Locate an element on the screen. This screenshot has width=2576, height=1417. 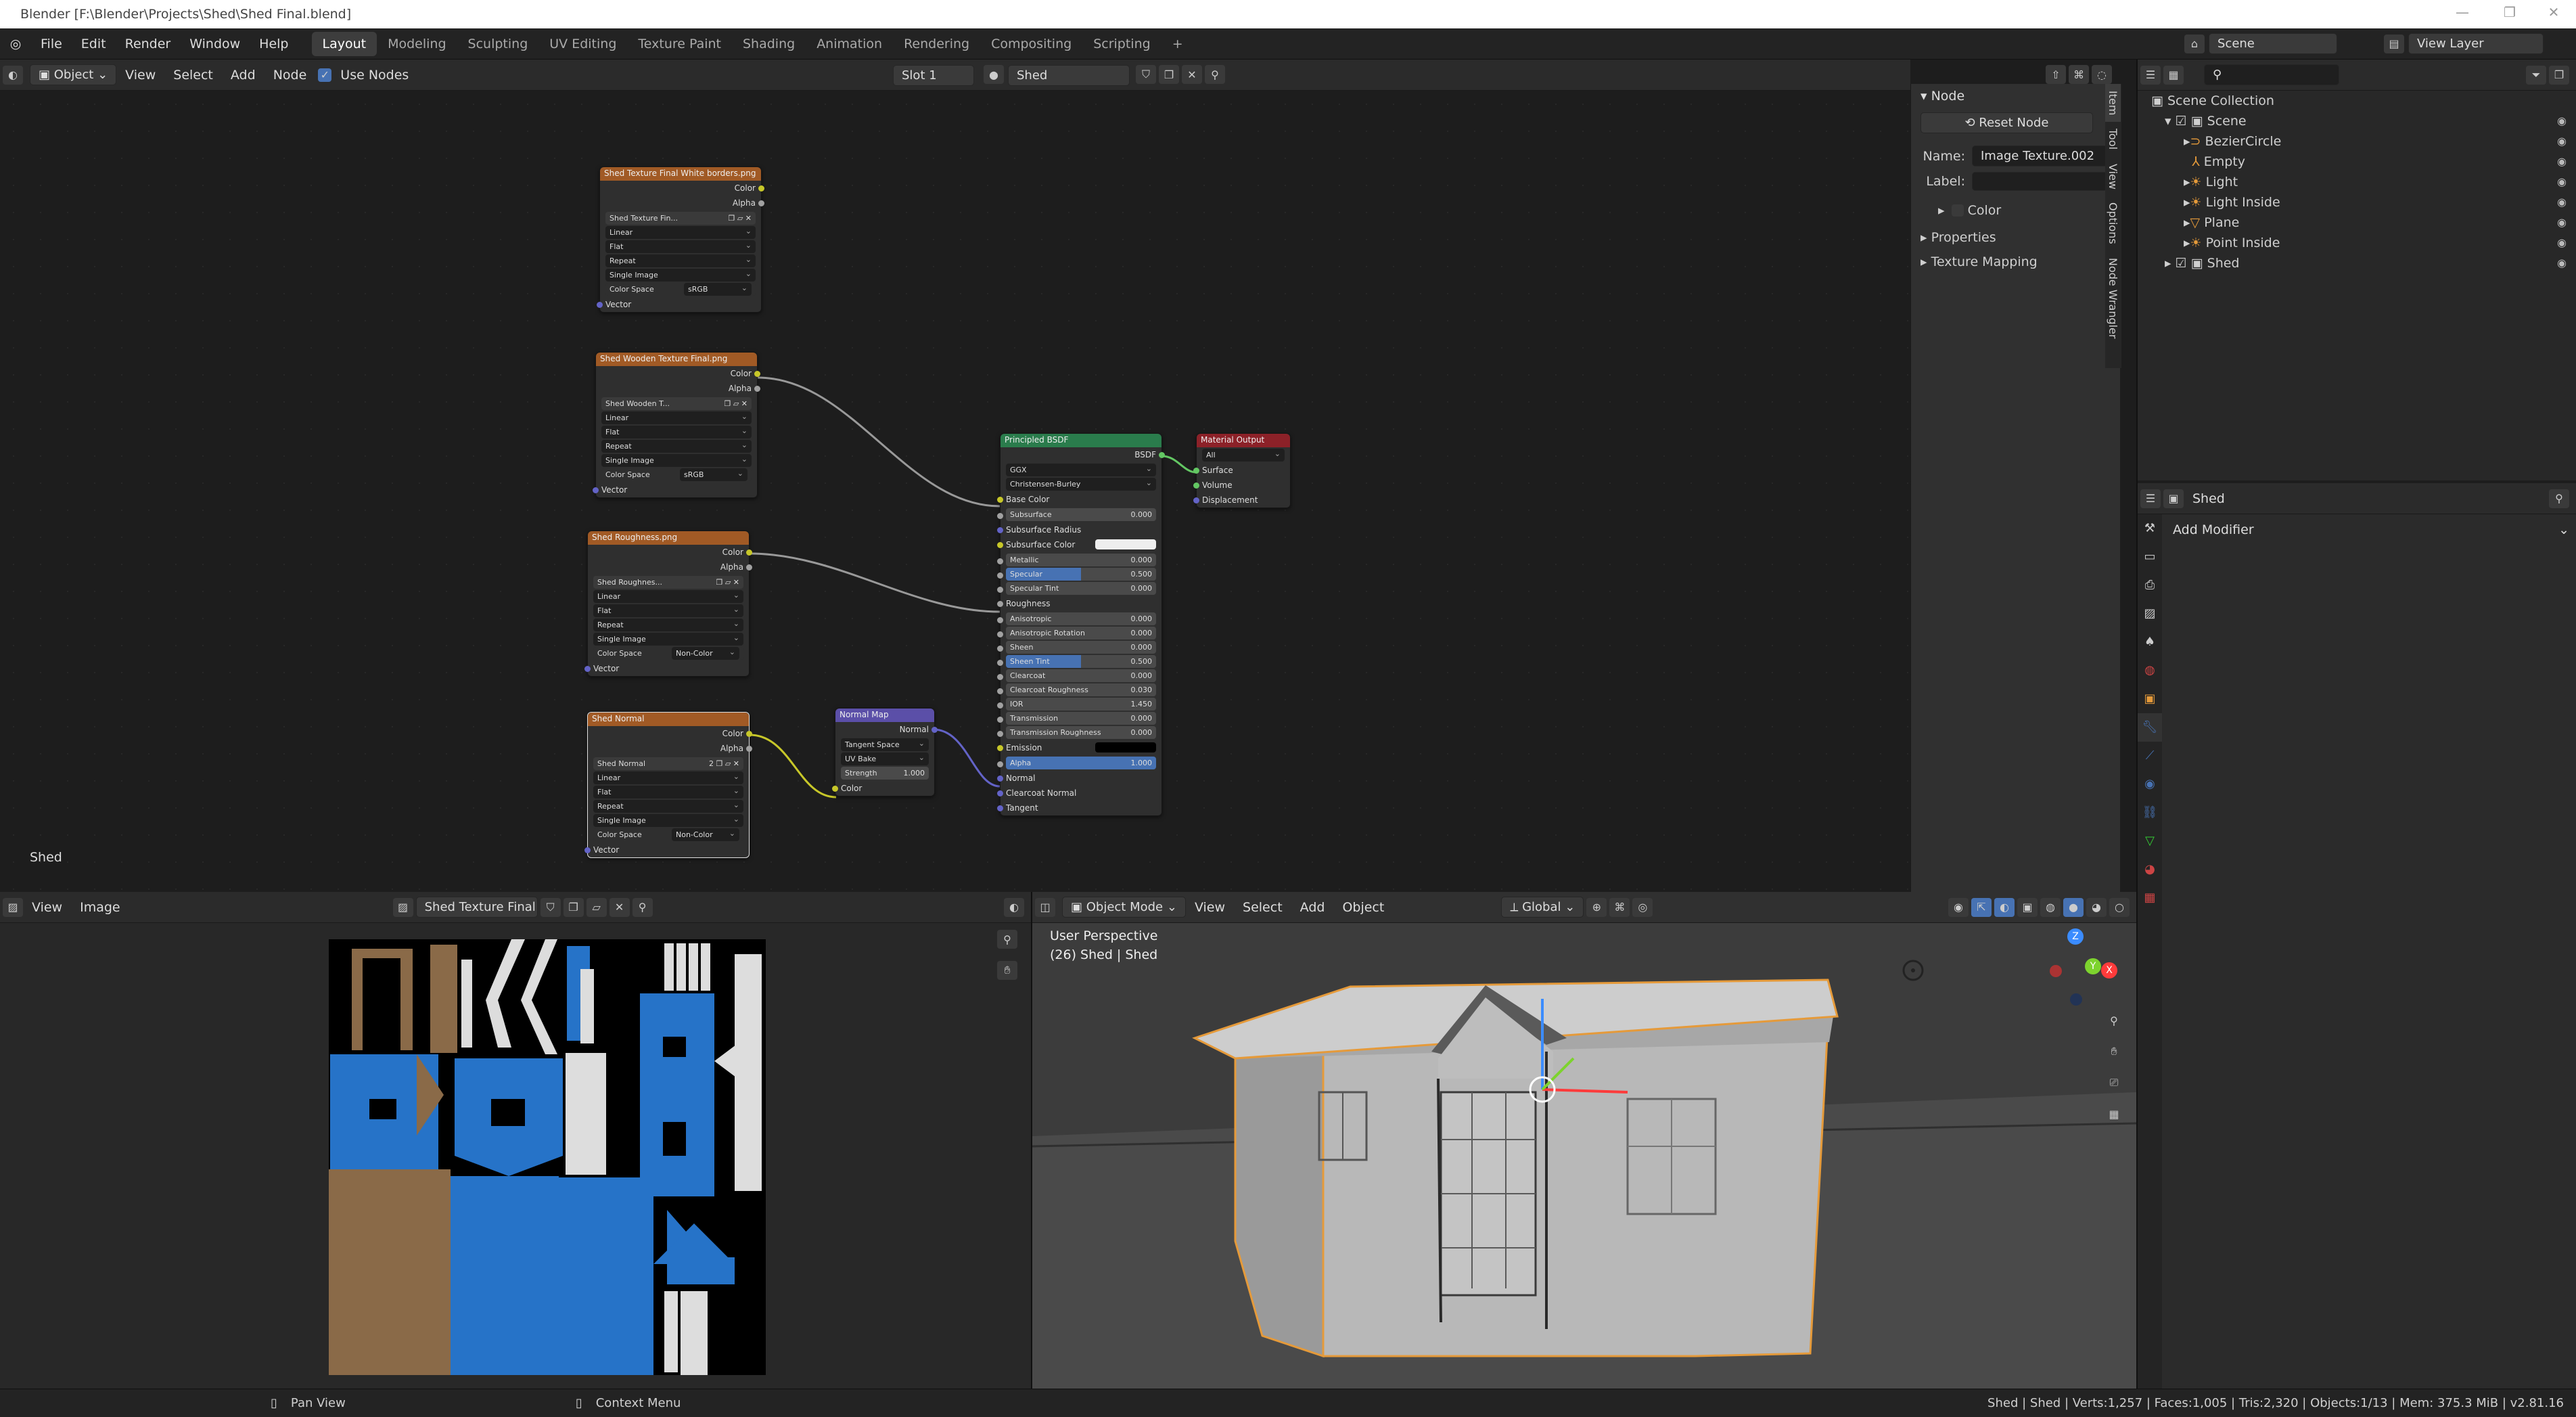
bsdf-input-sheen: Sheen 0.000 is located at coordinates (1076, 647).